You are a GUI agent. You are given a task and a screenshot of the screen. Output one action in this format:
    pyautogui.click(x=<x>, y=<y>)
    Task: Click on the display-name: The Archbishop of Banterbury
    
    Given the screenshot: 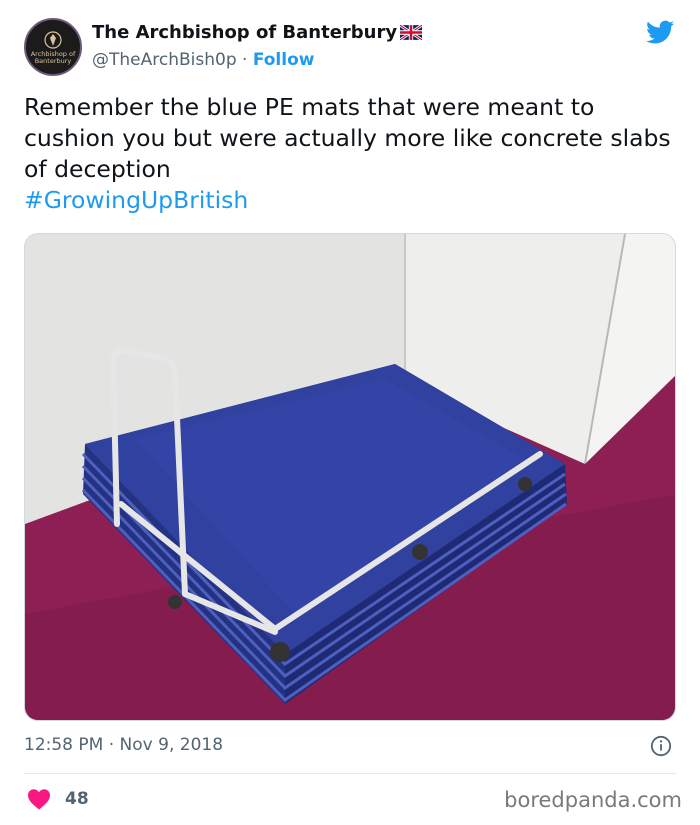 What is the action you would take?
    pyautogui.click(x=244, y=32)
    